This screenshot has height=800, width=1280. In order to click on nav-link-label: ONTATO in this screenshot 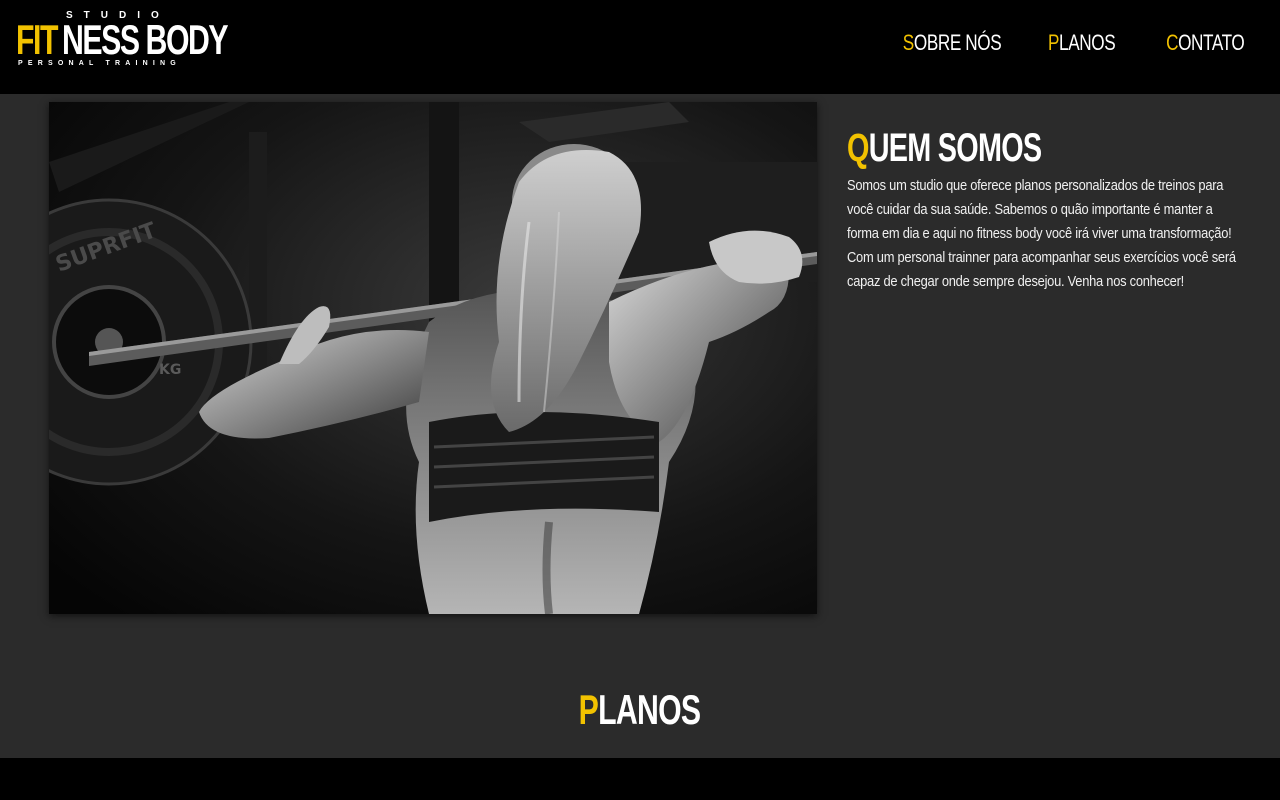, I will do `click(1211, 42)`.